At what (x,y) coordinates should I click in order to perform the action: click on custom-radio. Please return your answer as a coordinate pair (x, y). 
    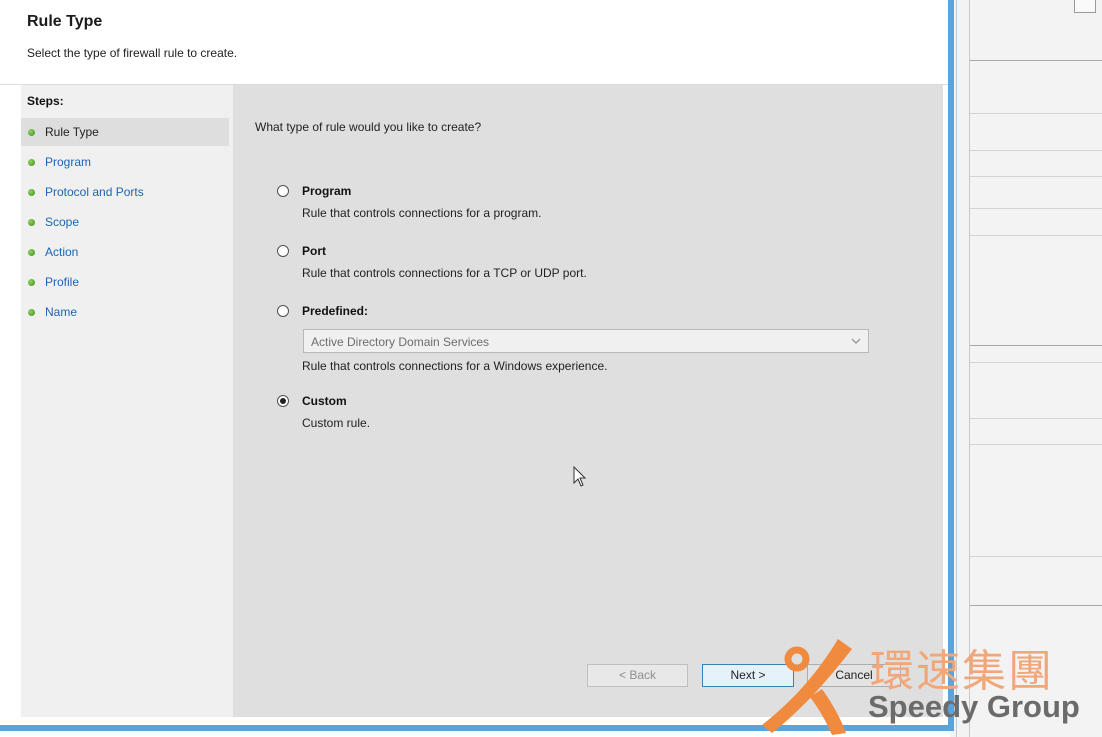
    Looking at the image, I should click on (283, 401).